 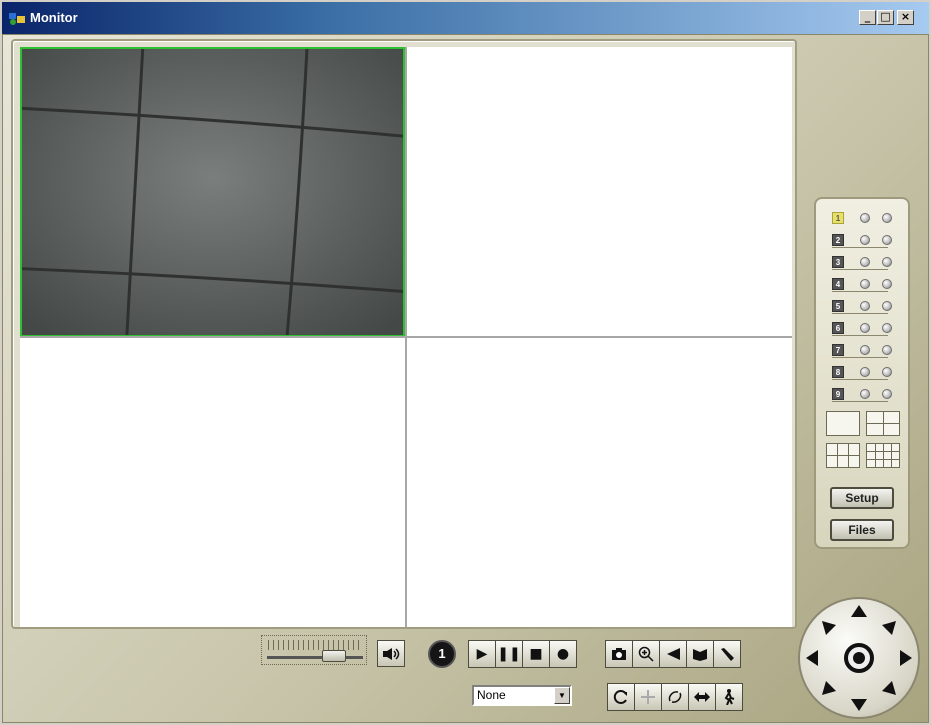 I want to click on channel-row-3: 3, so click(x=864, y=262).